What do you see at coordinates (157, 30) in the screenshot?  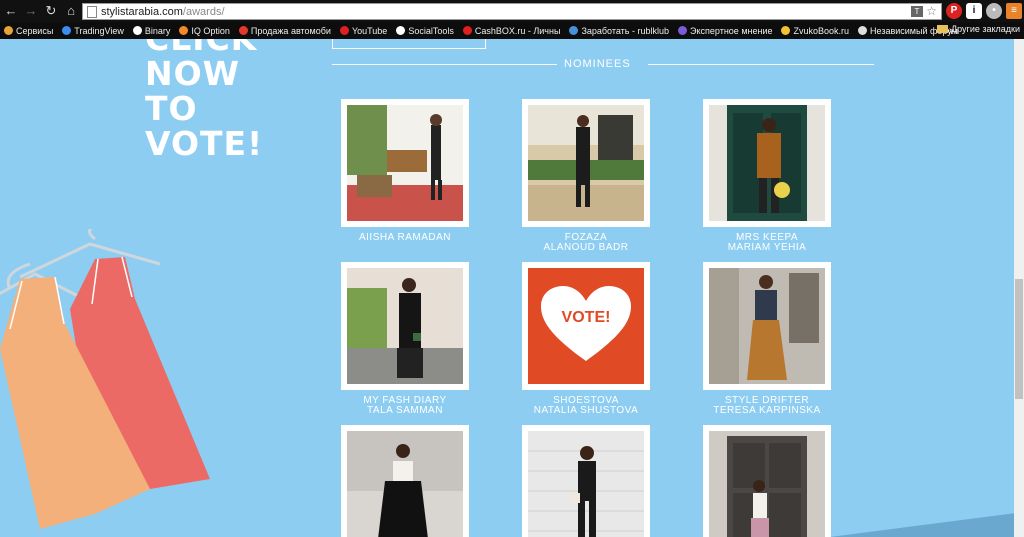 I see `bookmark-label: Binary` at bounding box center [157, 30].